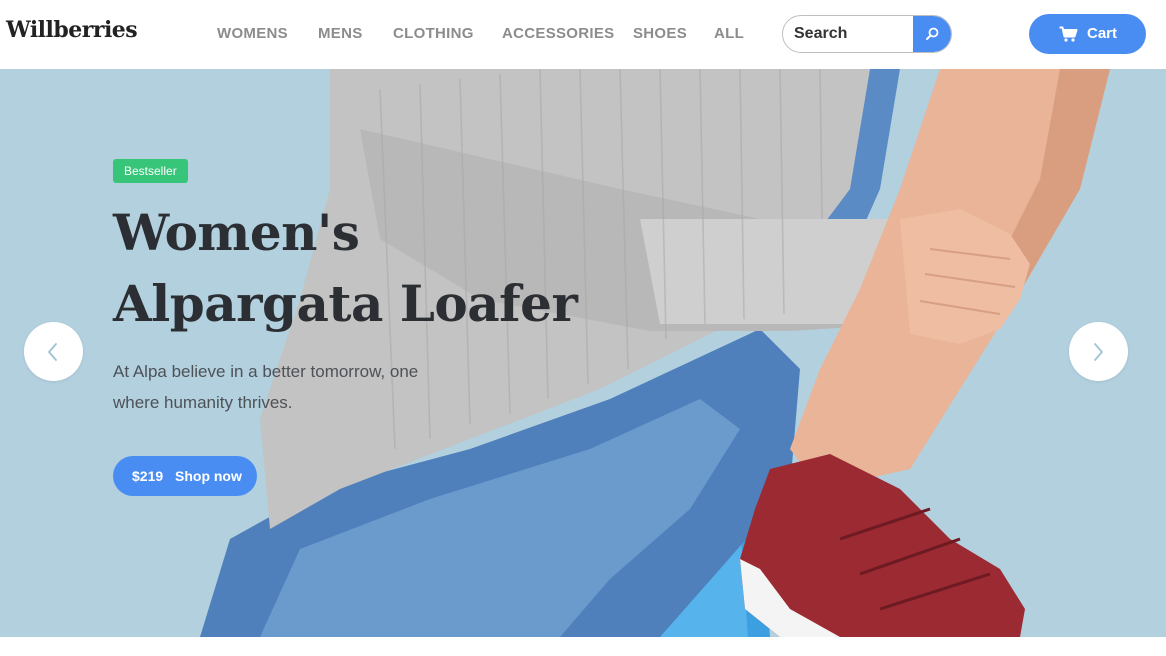  I want to click on hero-title-line-1: Women's, so click(236, 232).